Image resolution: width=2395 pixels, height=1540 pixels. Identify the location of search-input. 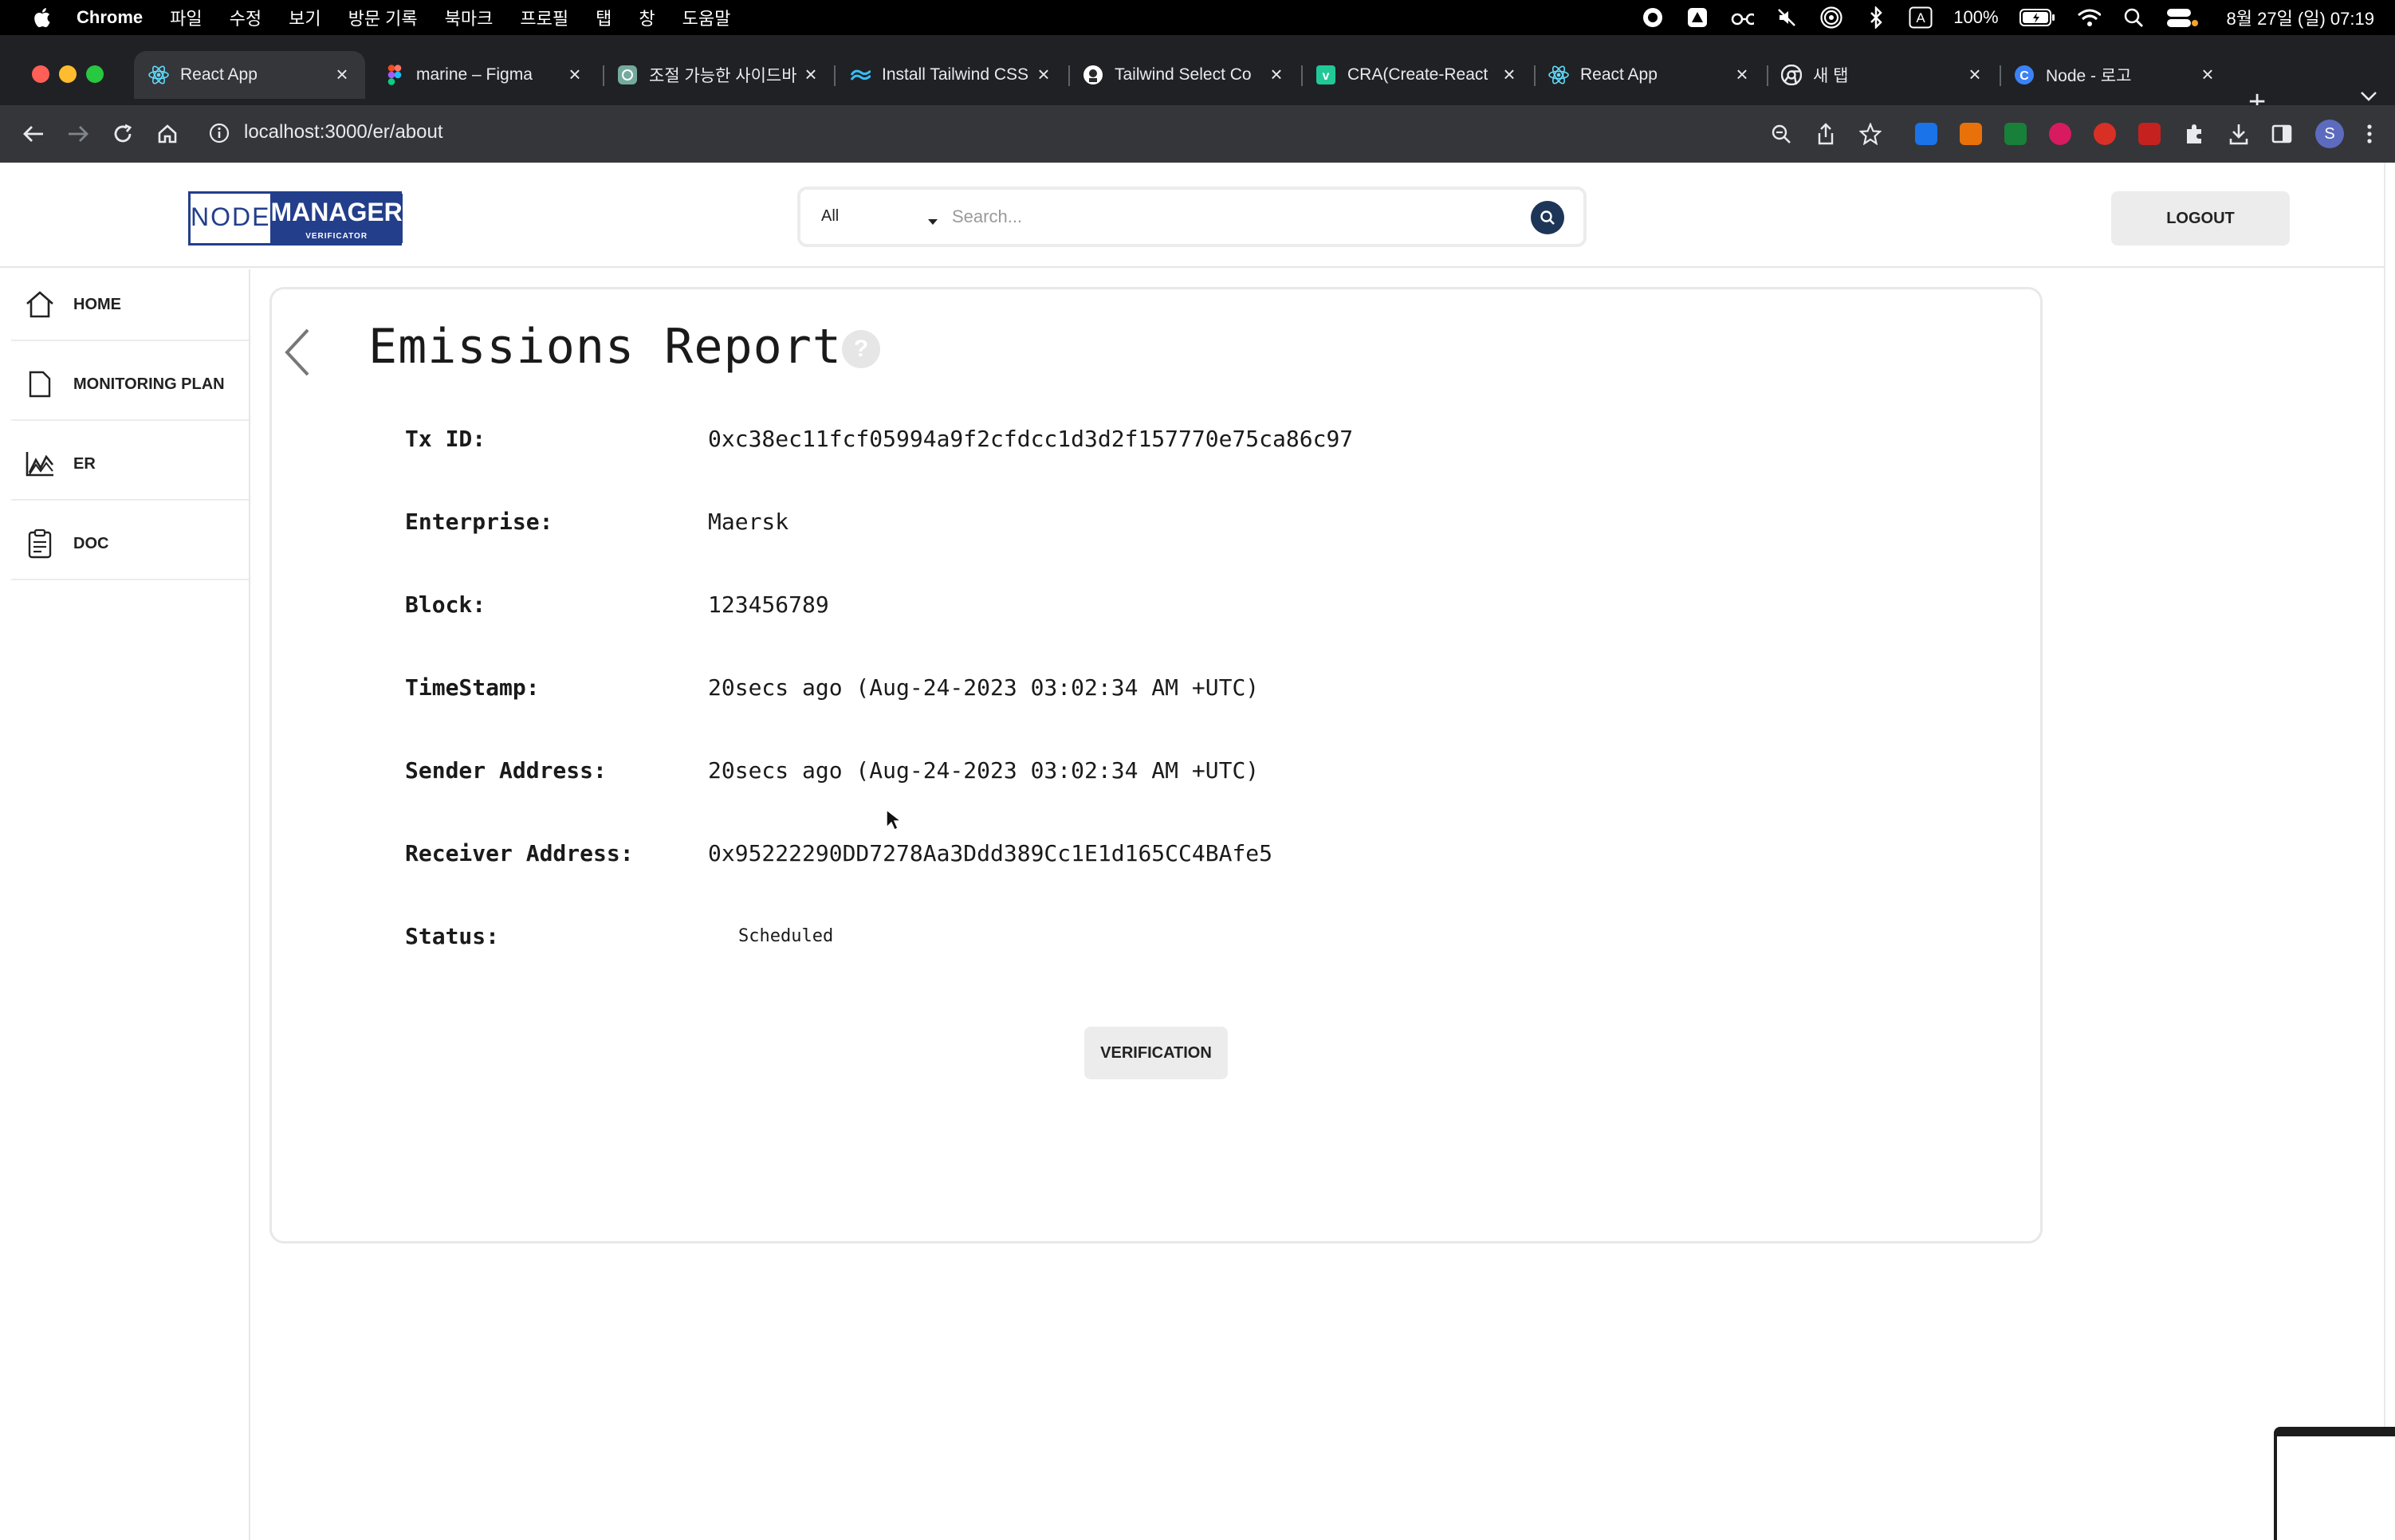
(1239, 217).